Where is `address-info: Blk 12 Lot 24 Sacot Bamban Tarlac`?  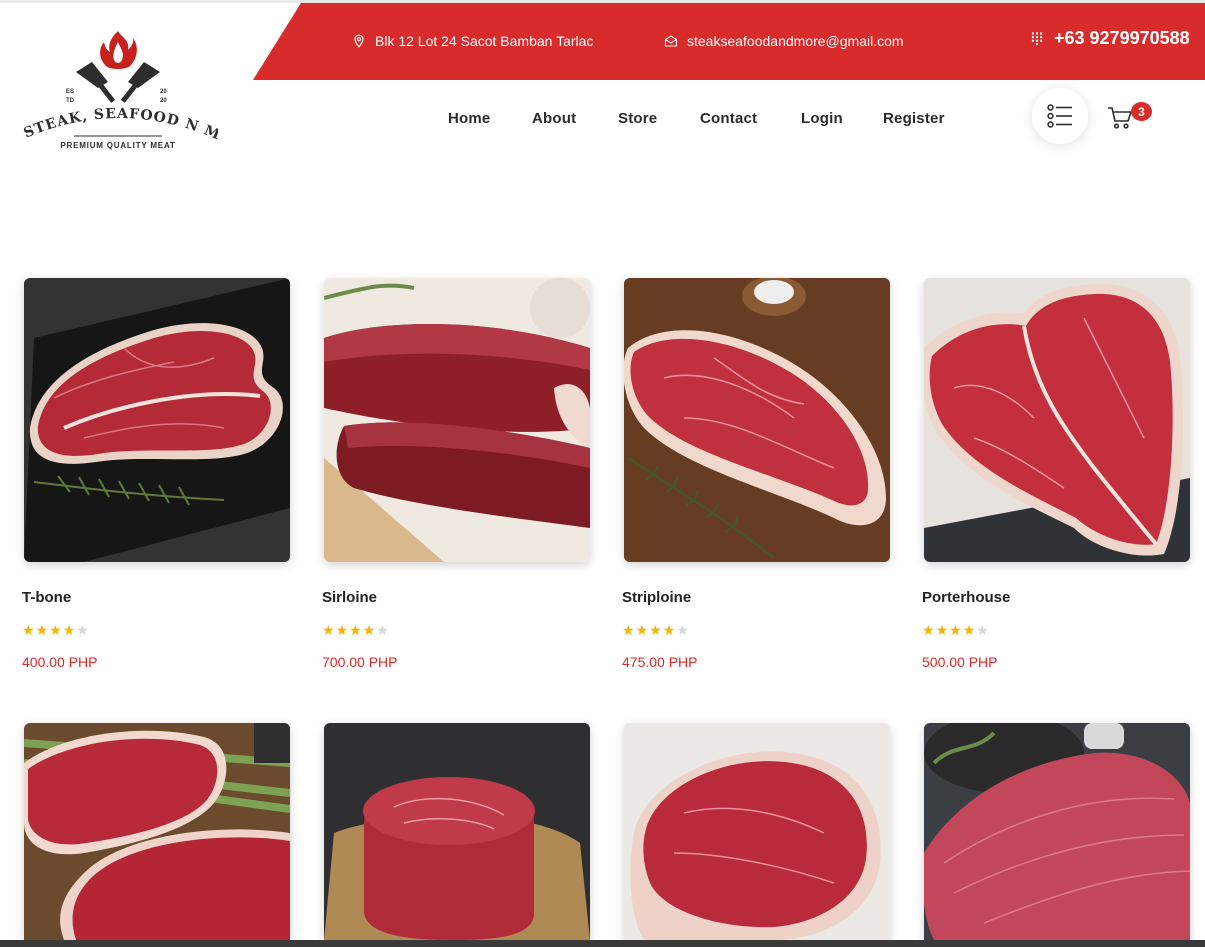
address-info: Blk 12 Lot 24 Sacot Bamban Tarlac is located at coordinates (472, 41).